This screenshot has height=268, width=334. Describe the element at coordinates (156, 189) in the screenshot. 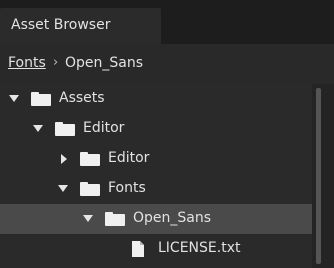

I see `tree-item-fonts: Fonts` at that location.